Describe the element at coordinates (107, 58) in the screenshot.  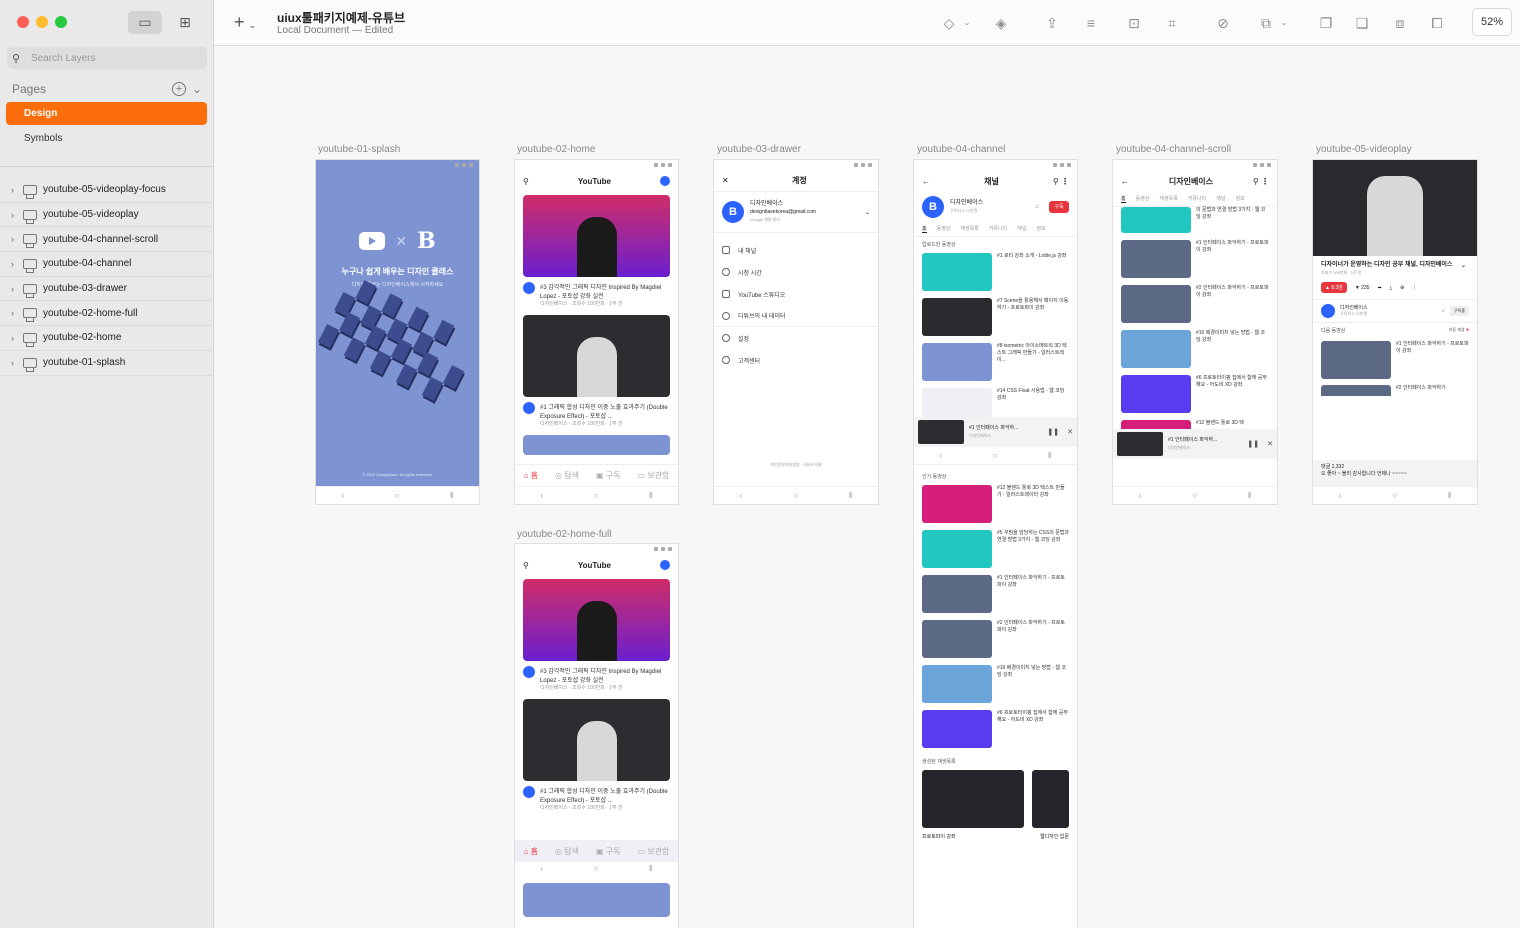
I see `search-layers: ⚲ Search Layers` at that location.